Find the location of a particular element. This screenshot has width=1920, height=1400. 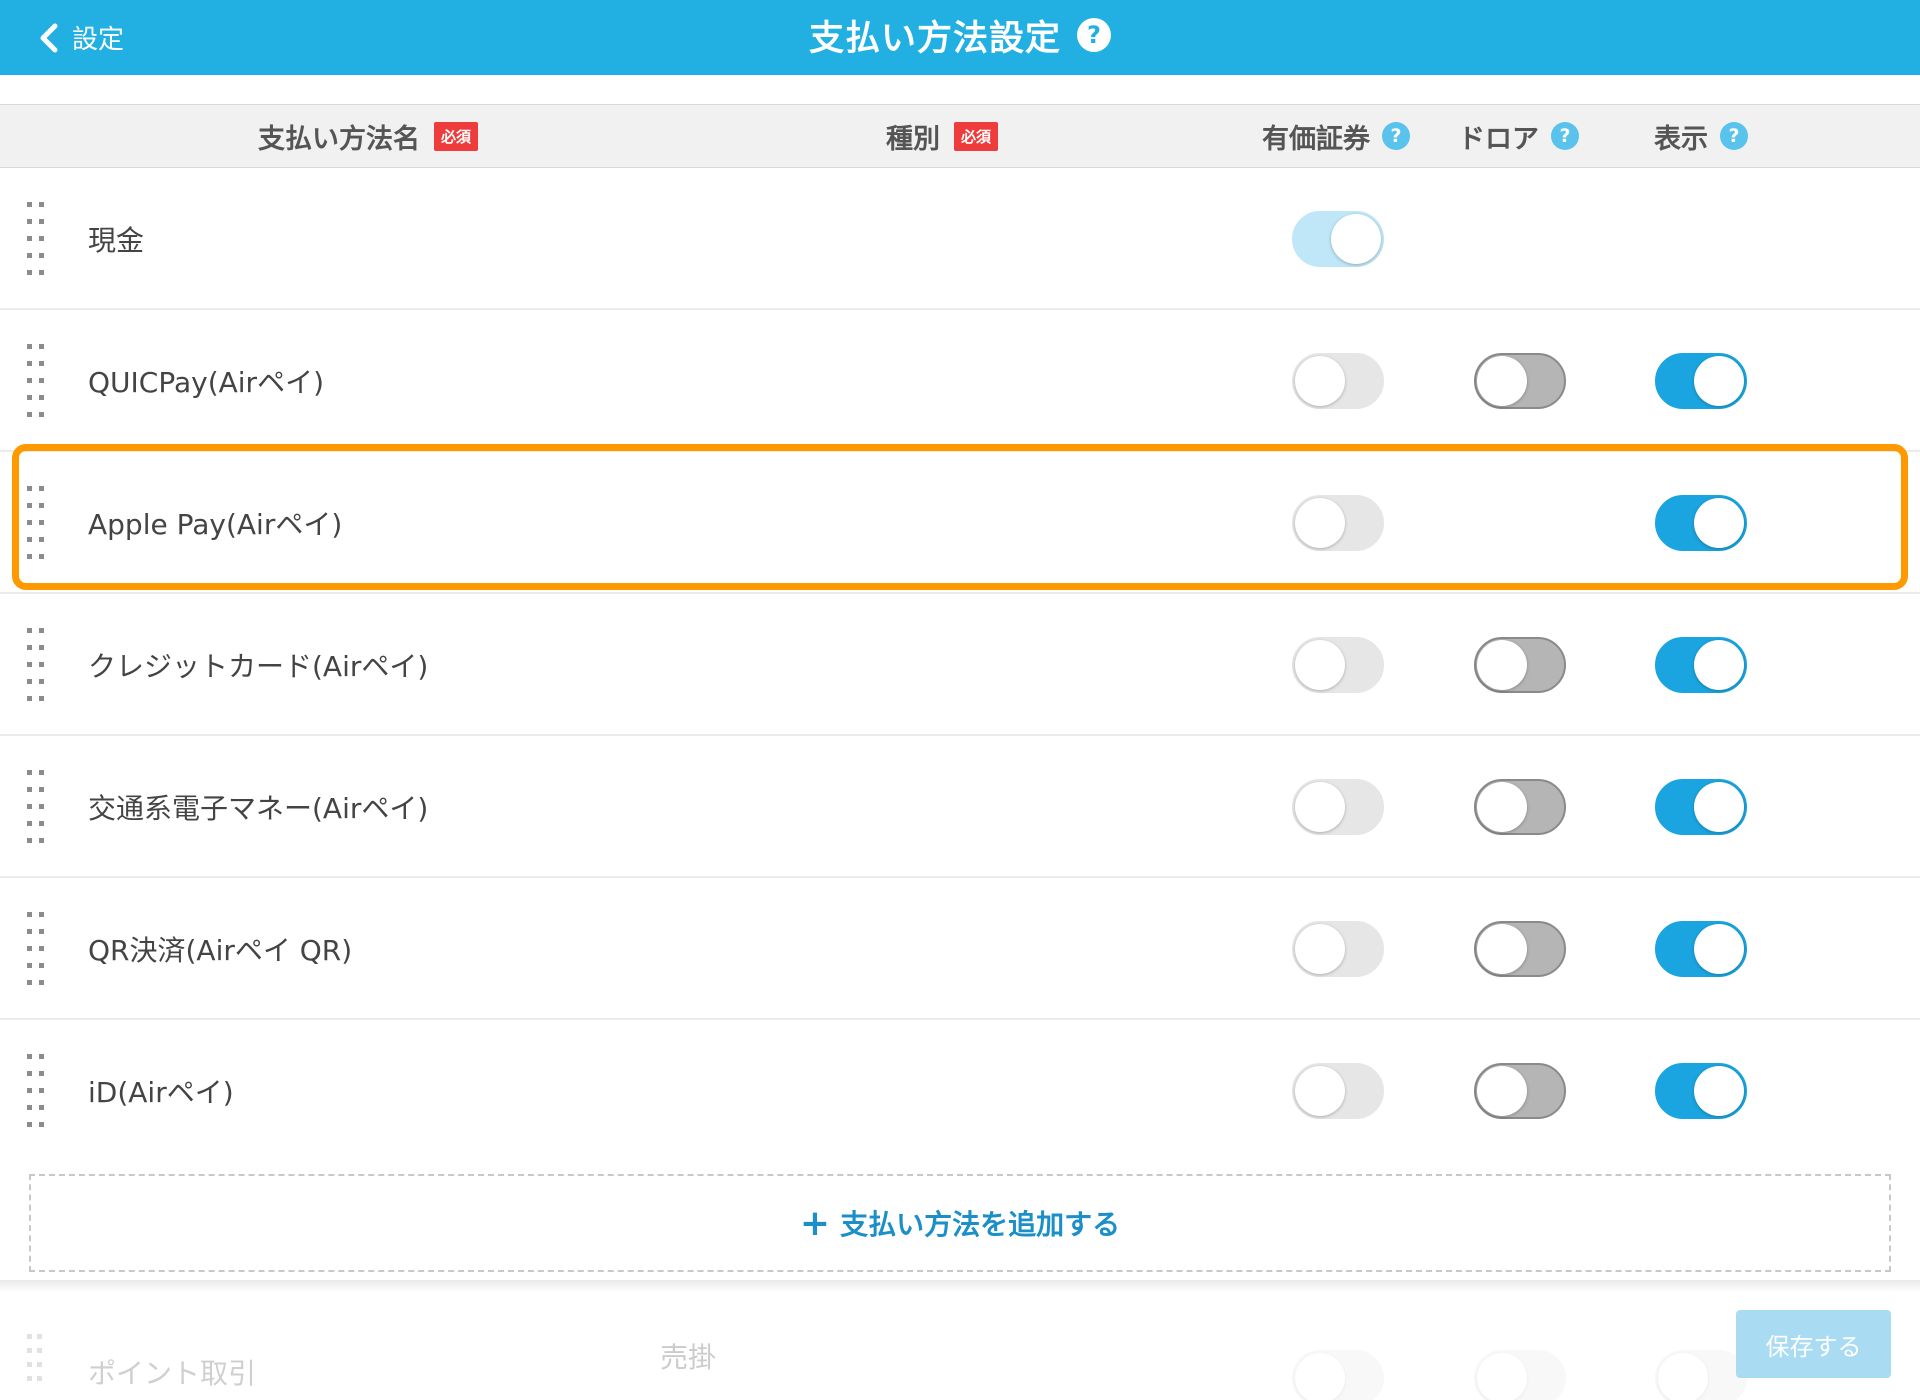

payment-method-name: 現金 is located at coordinates (116, 240).